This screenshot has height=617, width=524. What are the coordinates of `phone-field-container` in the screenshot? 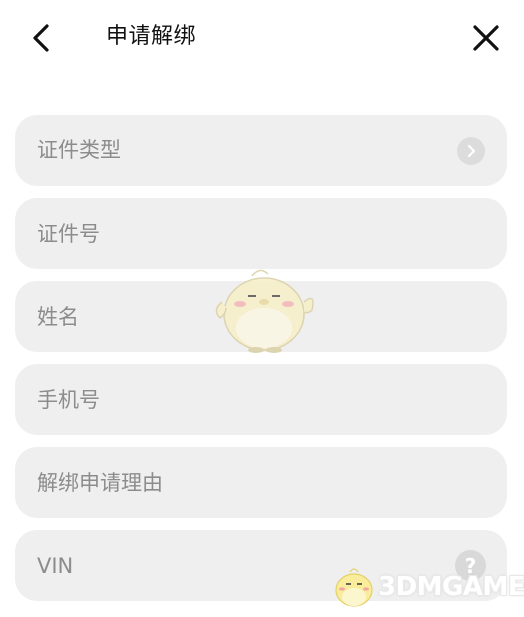 It's located at (261, 399).